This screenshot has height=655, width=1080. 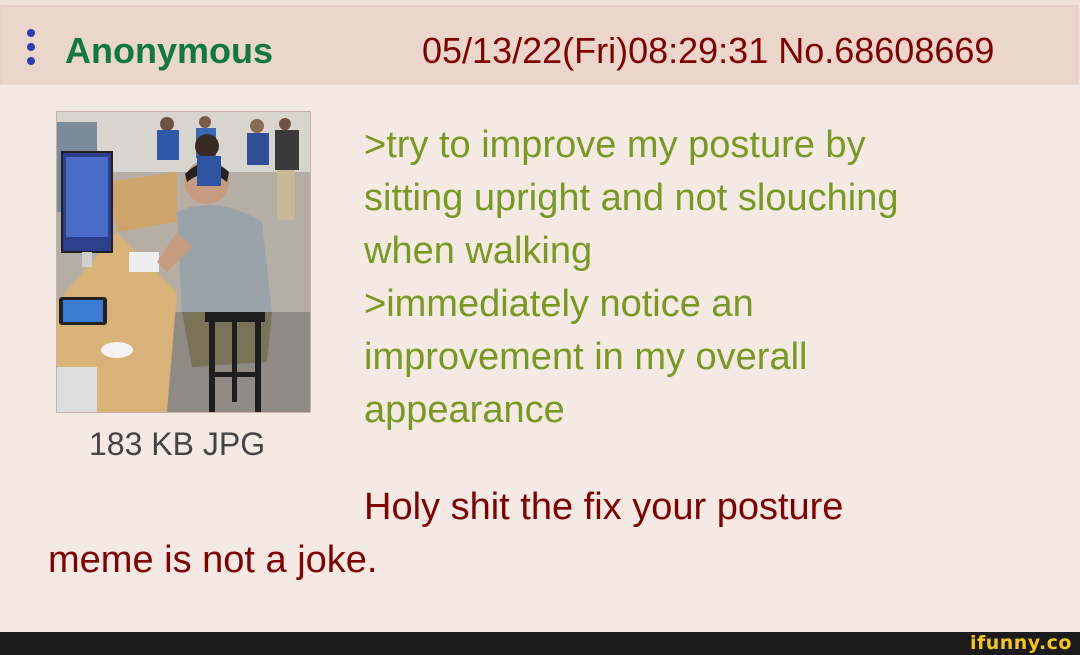 What do you see at coordinates (559, 304) in the screenshot?
I see `greentext-line: >immediately notice an` at bounding box center [559, 304].